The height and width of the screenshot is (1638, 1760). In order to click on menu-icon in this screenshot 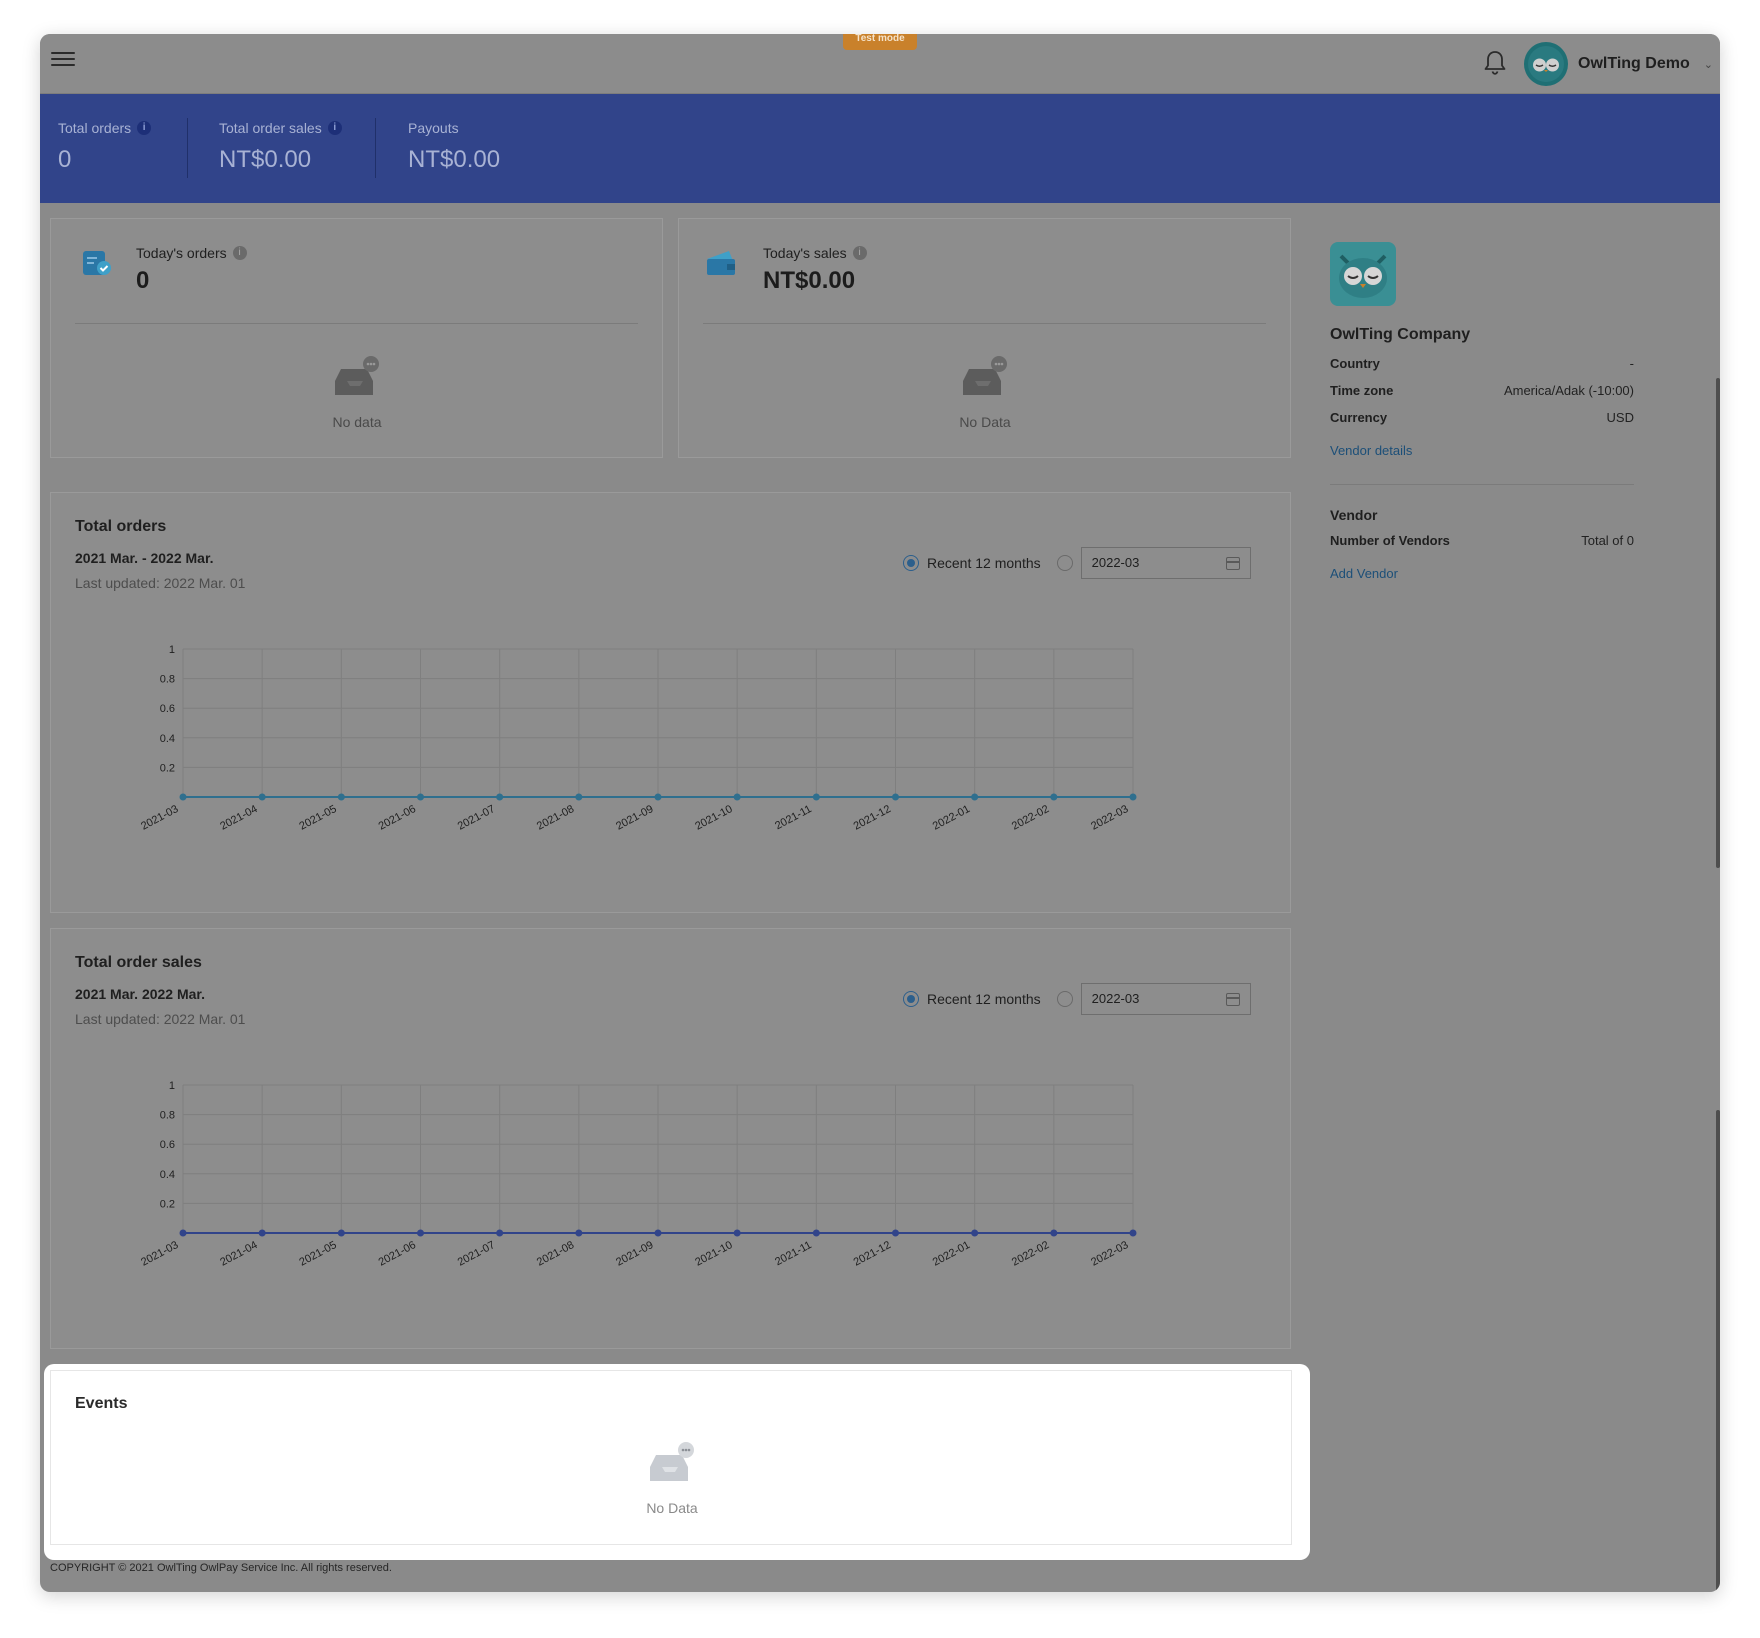, I will do `click(63, 59)`.